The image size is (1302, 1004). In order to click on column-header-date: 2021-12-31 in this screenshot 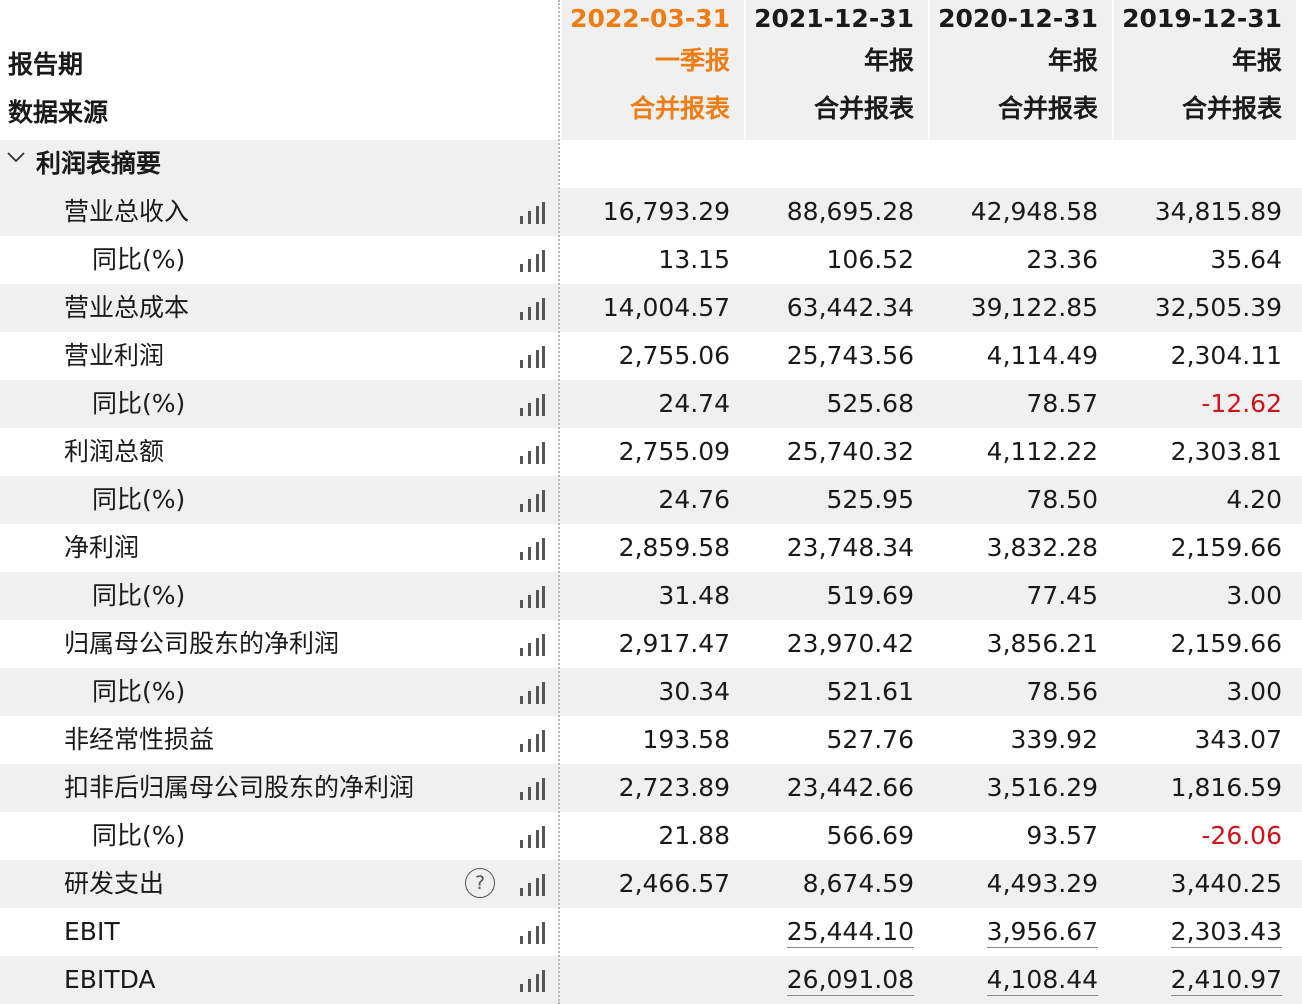, I will do `click(824, 21)`.